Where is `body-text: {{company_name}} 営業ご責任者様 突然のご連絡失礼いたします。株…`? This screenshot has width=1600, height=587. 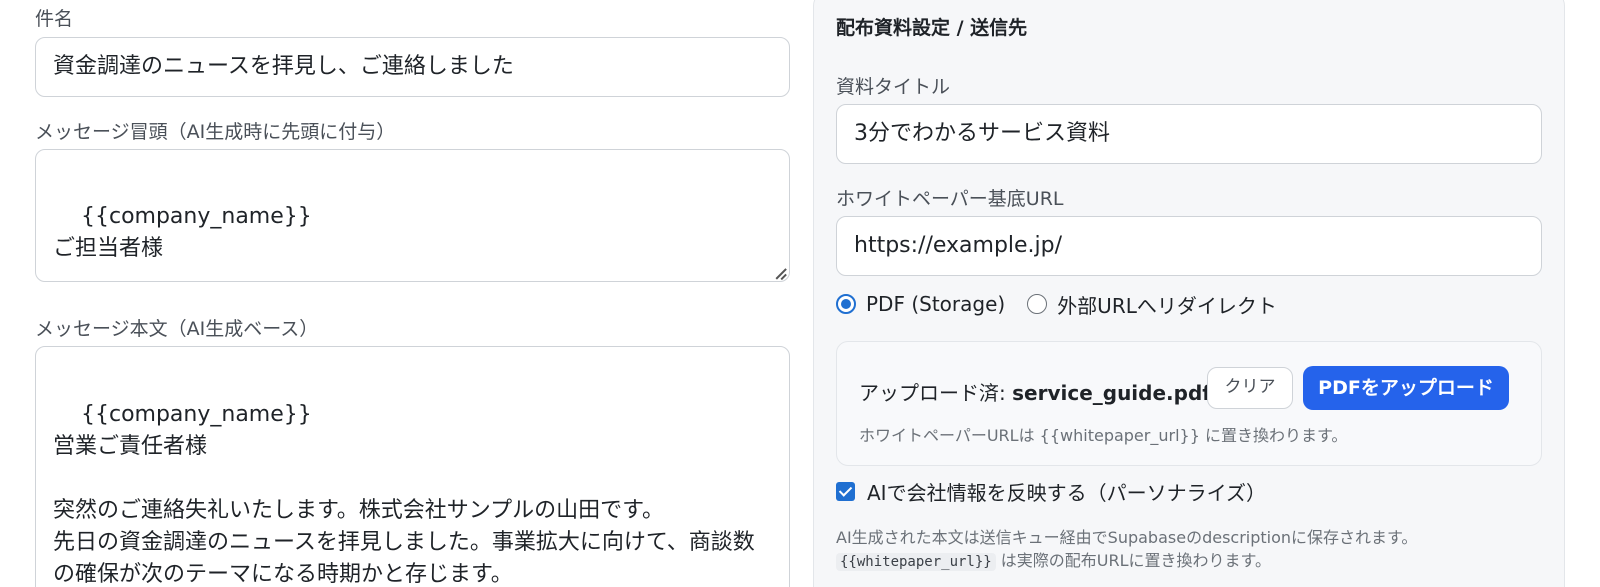 body-text: {{company_name}} 営業ご責任者様 突然のご連絡失礼いたします。株… is located at coordinates (404, 494).